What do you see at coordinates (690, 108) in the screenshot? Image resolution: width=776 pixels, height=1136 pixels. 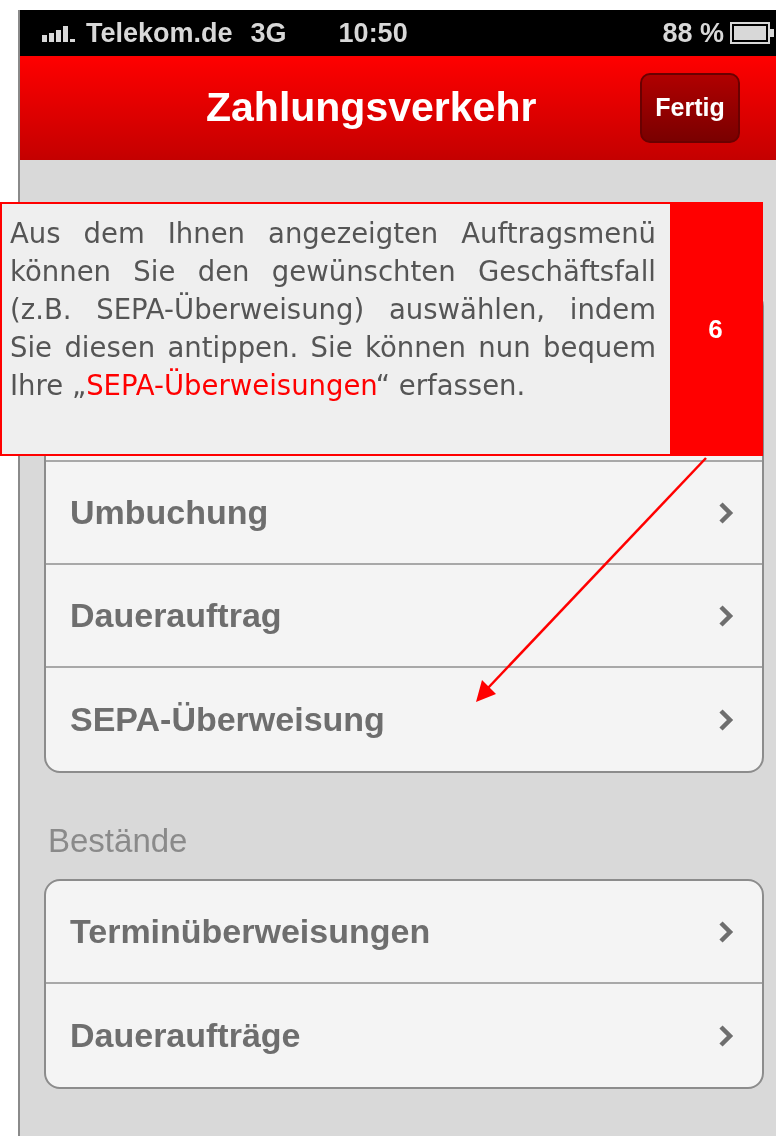 I see `done-button: Fertig` at bounding box center [690, 108].